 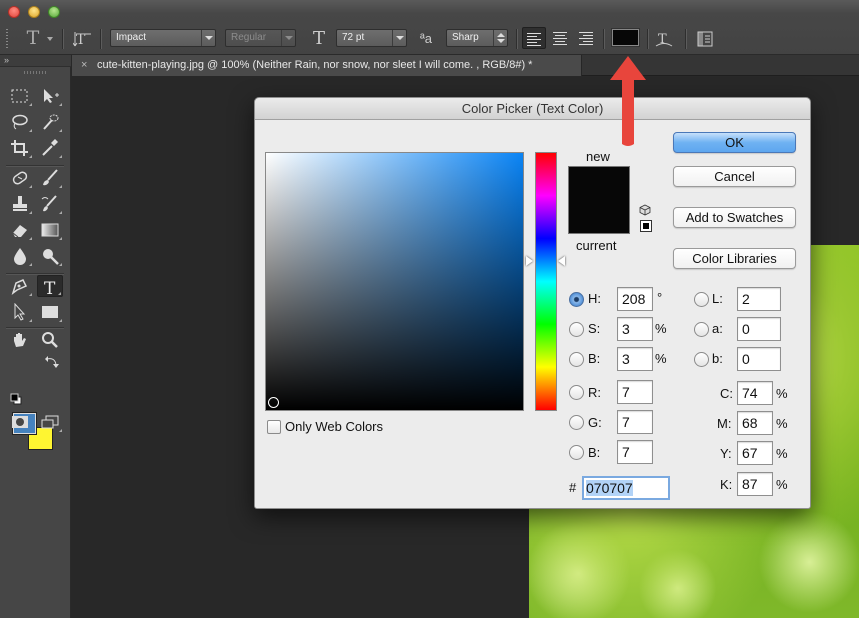 I want to click on history-brush-tool, so click(x=50, y=204).